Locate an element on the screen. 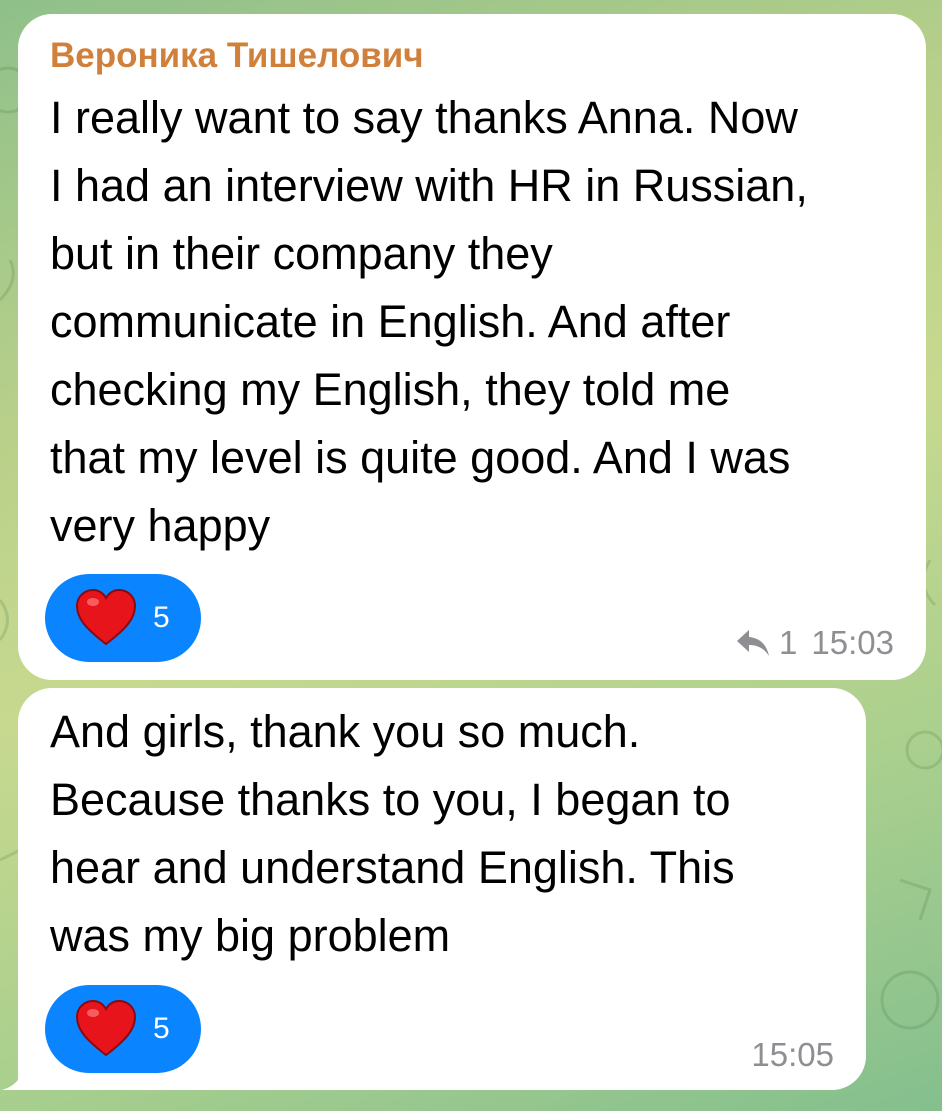 Image resolution: width=942 pixels, height=1111 pixels. bubble-tail is located at coordinates (22, 1074).